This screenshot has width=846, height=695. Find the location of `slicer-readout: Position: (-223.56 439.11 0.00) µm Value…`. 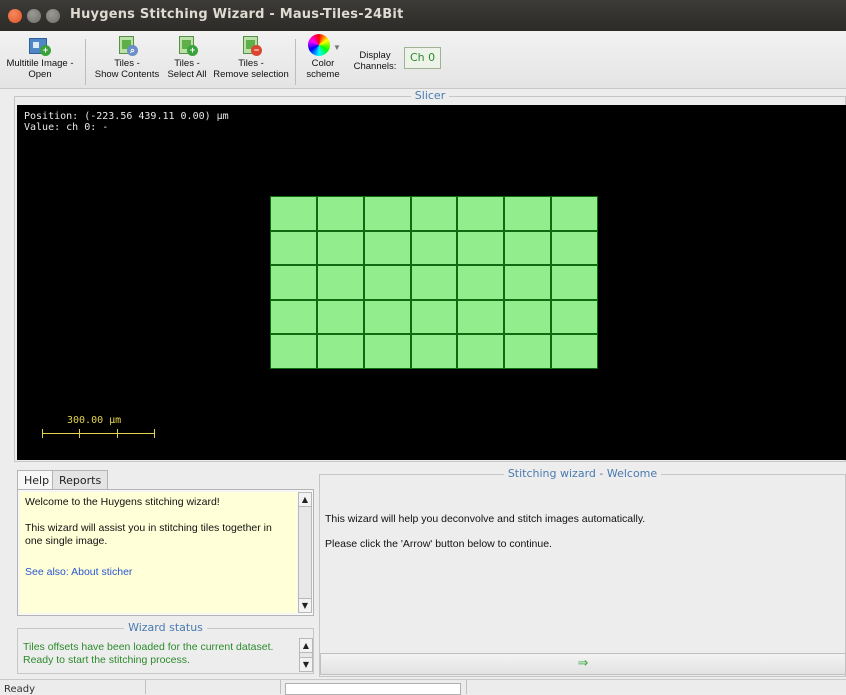

slicer-readout: Position: (-223.56 439.11 0.00) µm Value… is located at coordinates (126, 122).